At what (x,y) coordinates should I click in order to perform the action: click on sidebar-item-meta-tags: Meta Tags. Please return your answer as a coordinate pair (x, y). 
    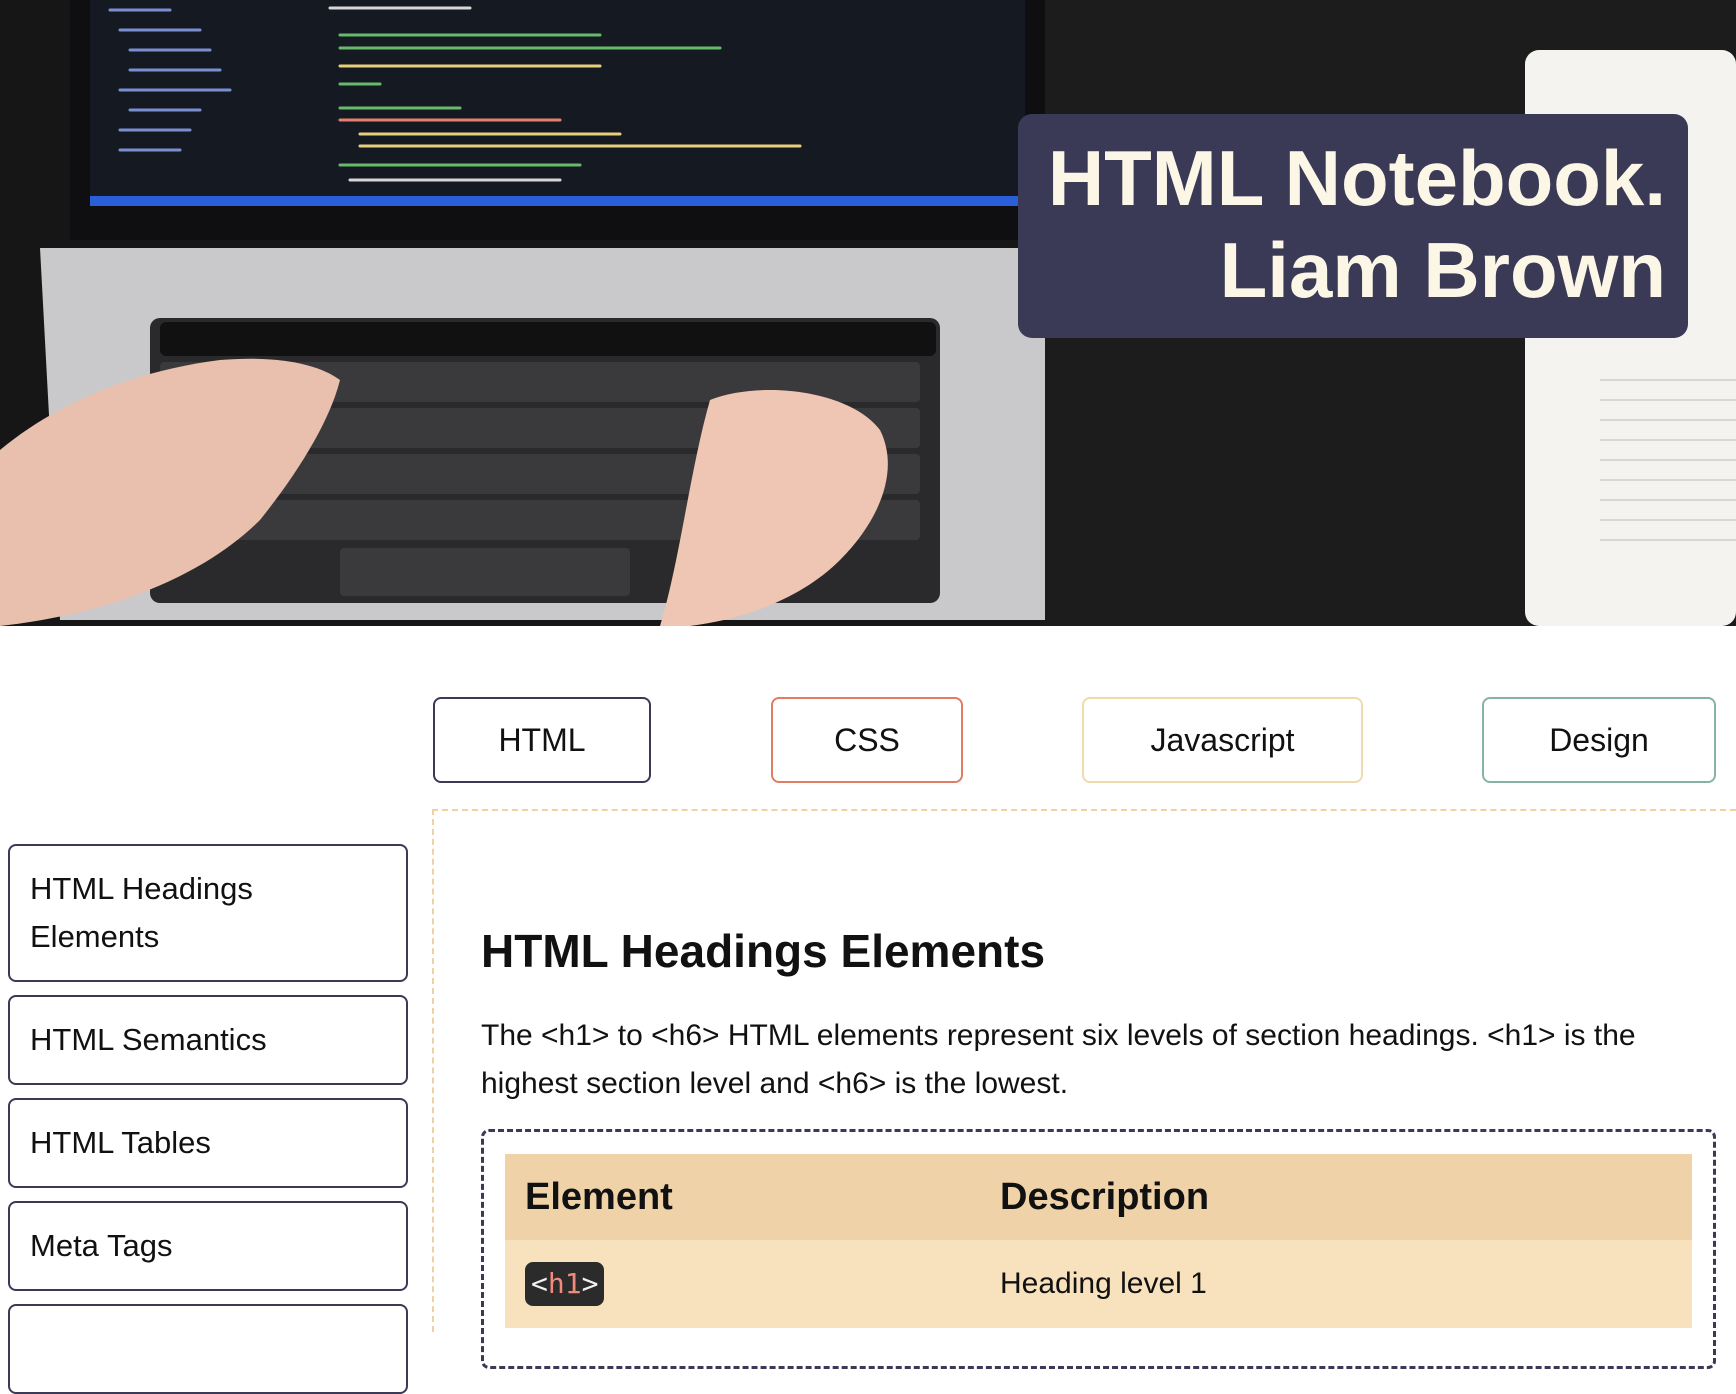
    Looking at the image, I should click on (208, 1246).